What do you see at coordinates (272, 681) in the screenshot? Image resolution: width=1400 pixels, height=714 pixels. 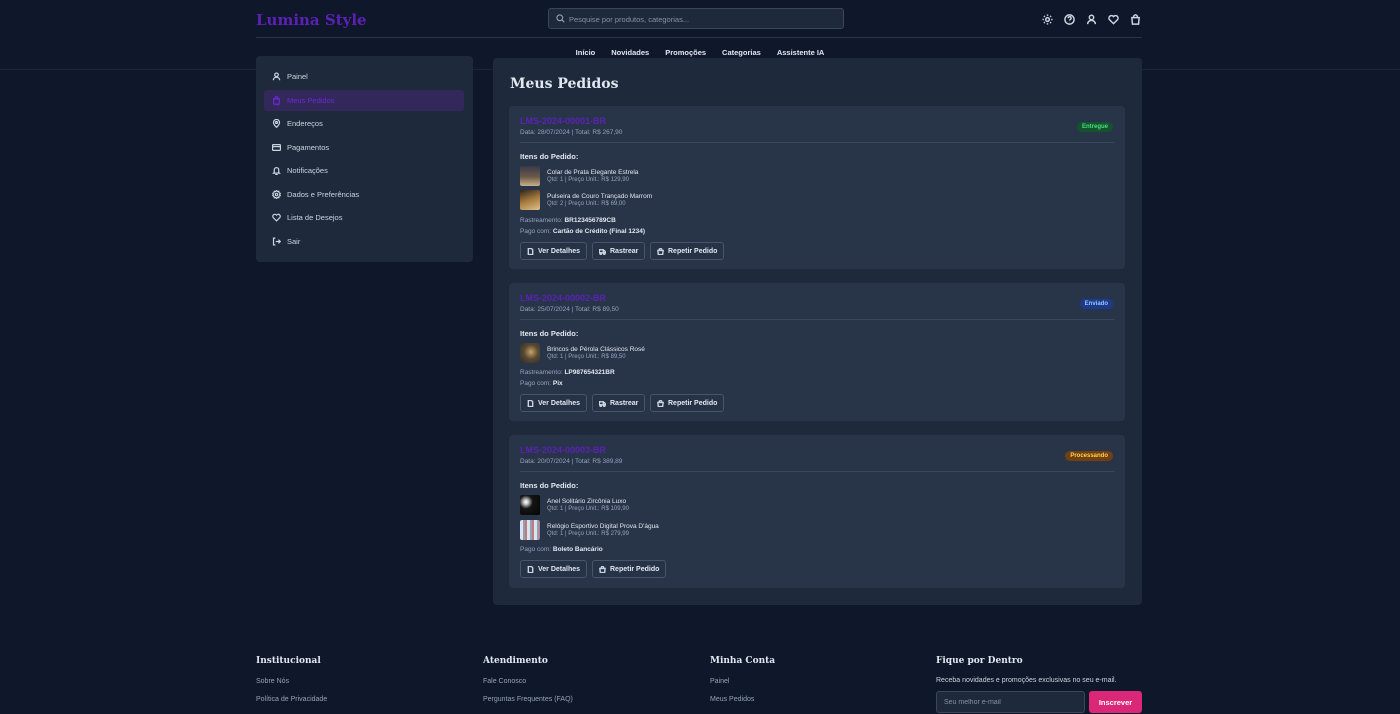 I see `footer-link-sobre: Sobre Nós` at bounding box center [272, 681].